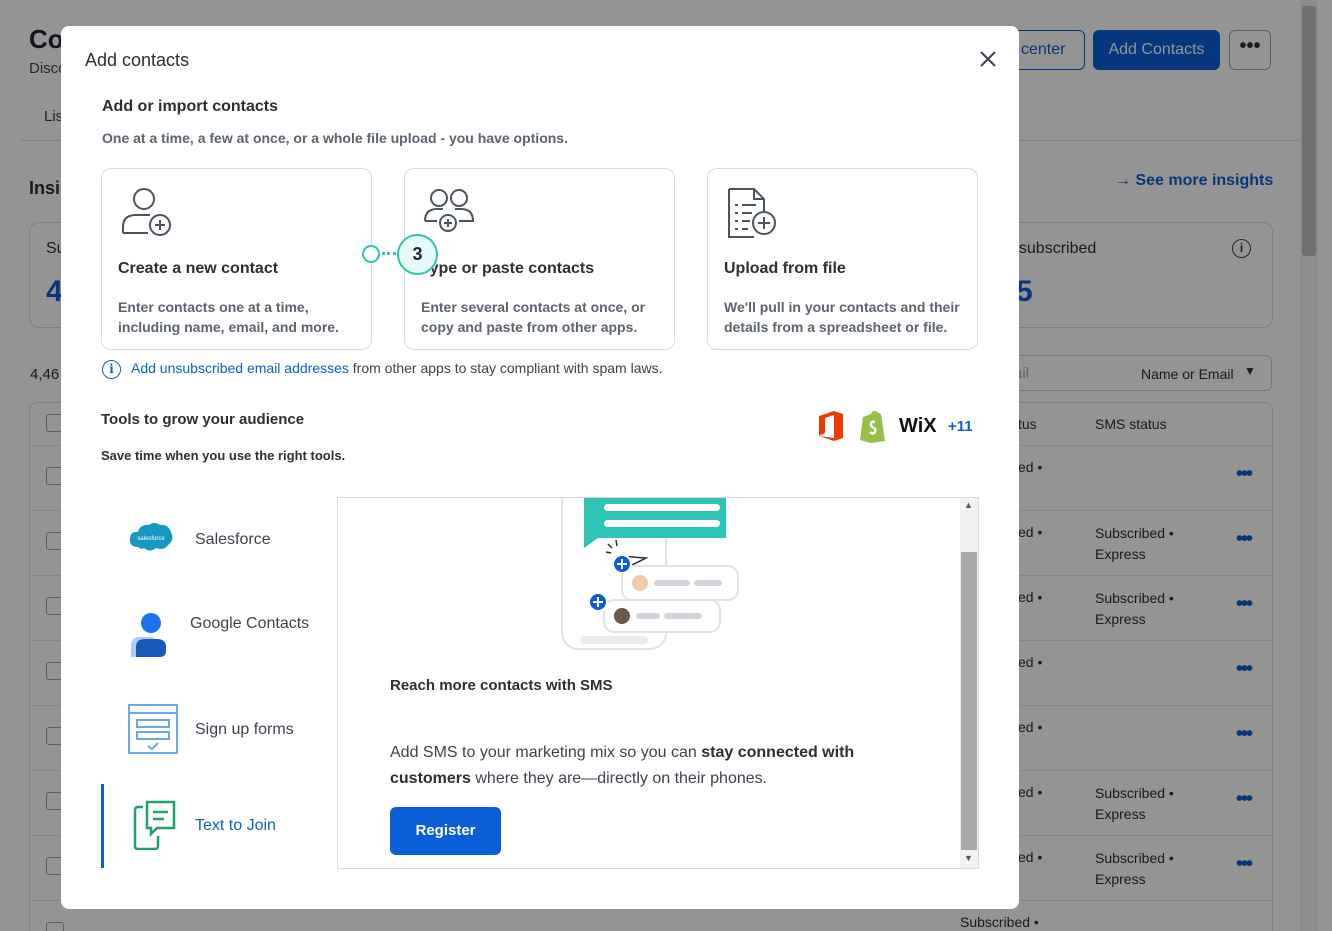  What do you see at coordinates (223, 455) in the screenshot?
I see `tools-section-subtitle: Save time when you use the right tools.` at bounding box center [223, 455].